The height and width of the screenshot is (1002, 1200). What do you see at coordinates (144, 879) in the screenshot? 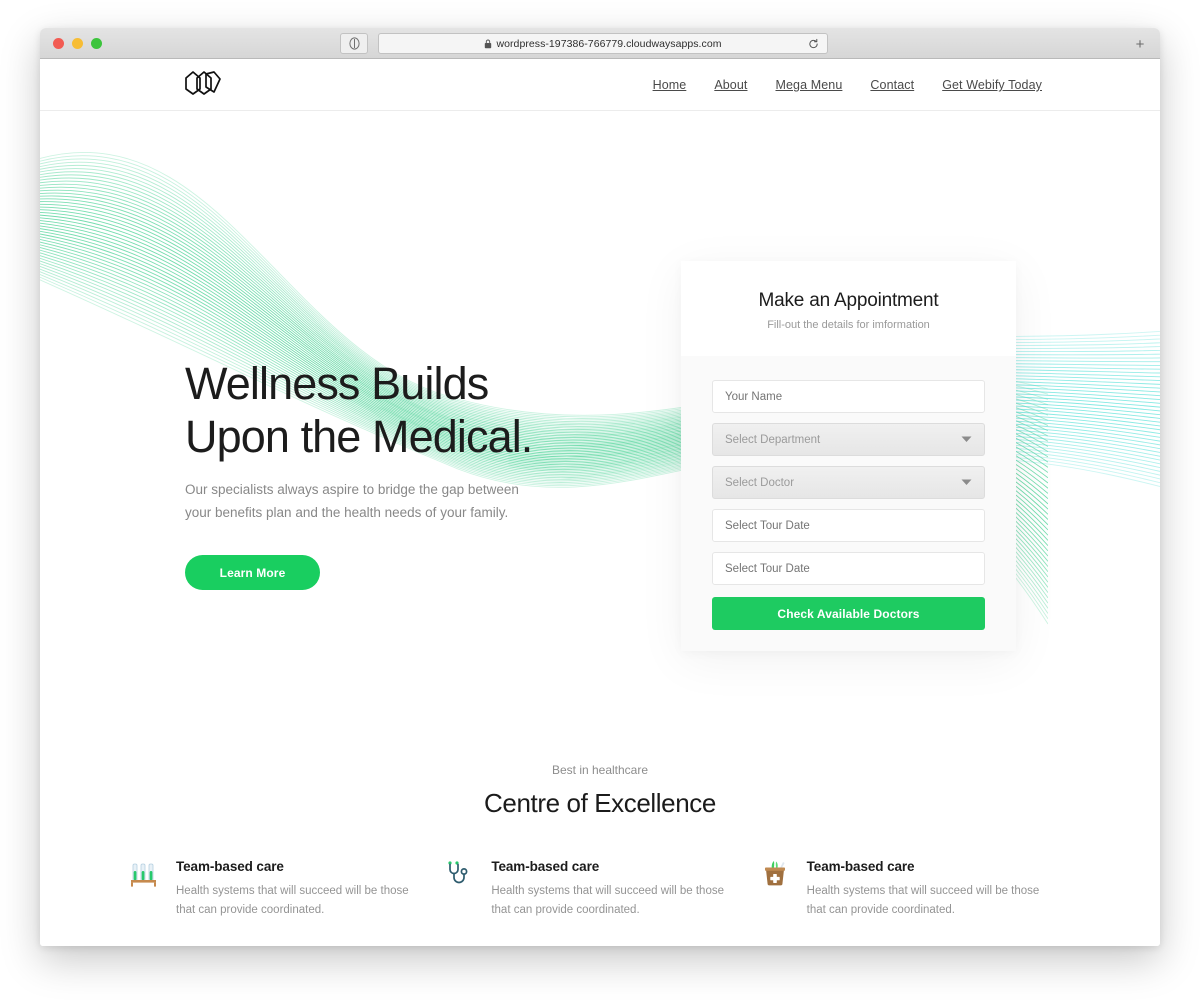
I see `test-tubes-icon` at bounding box center [144, 879].